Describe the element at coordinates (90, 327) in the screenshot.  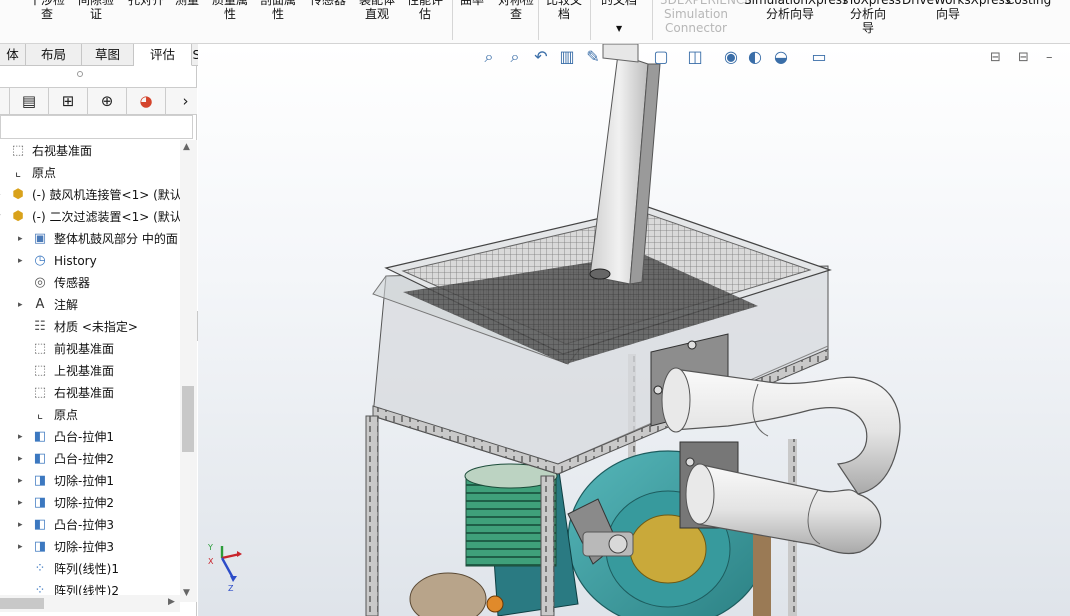
I see `tree-item: ☷ 材质 <未指定>` at that location.